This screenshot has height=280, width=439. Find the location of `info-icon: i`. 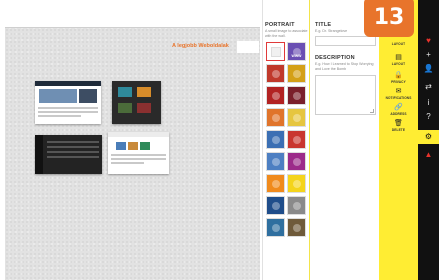

info-icon: i is located at coordinates (428, 103).